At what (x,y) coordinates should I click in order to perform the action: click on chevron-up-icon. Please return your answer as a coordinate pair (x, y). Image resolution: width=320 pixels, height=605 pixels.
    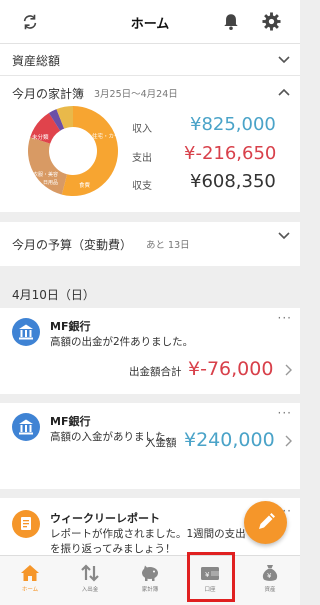
    Looking at the image, I should click on (284, 92).